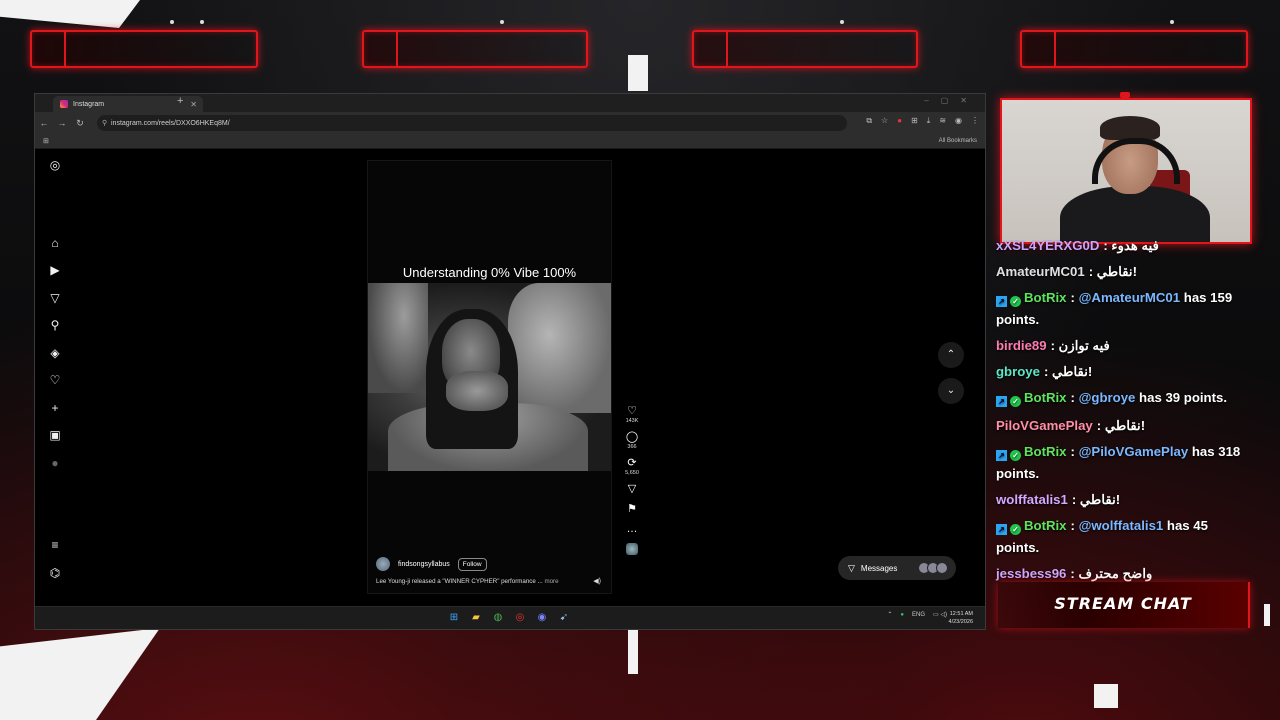 Image resolution: width=1280 pixels, height=720 pixels. I want to click on chat-text: فيه هدوء, so click(1135, 245).